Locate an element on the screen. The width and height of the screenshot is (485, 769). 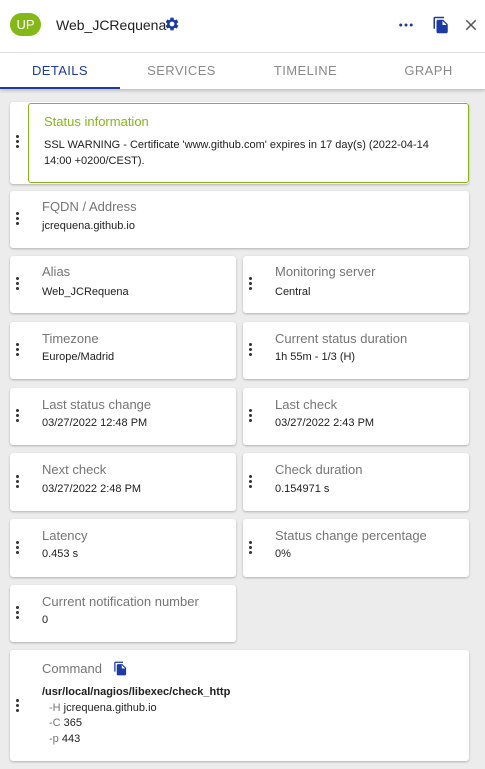
last-check-title: Last check is located at coordinates (306, 404).